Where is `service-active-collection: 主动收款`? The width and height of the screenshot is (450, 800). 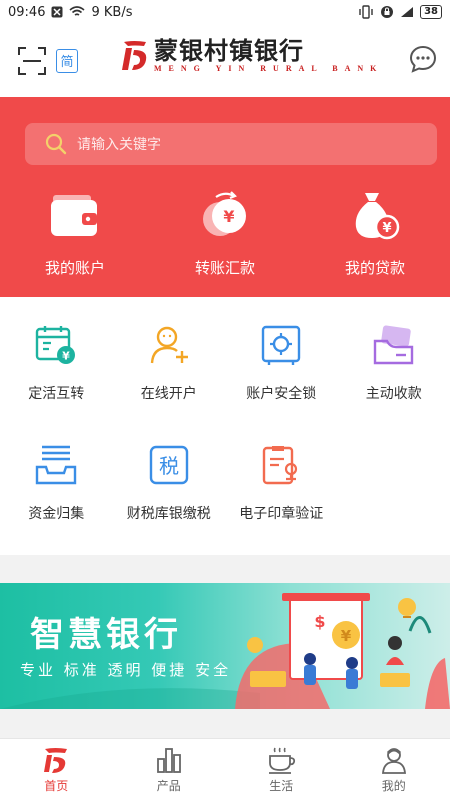
service-active-collection: 主动收款 is located at coordinates (394, 363).